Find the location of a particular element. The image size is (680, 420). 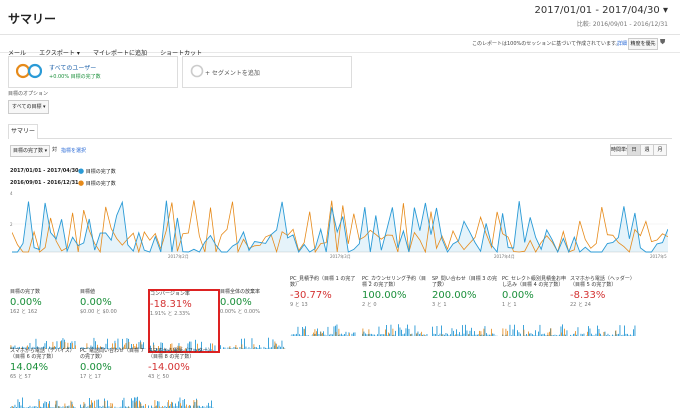

metric-card-value: -14.00% is located at coordinates (169, 367).